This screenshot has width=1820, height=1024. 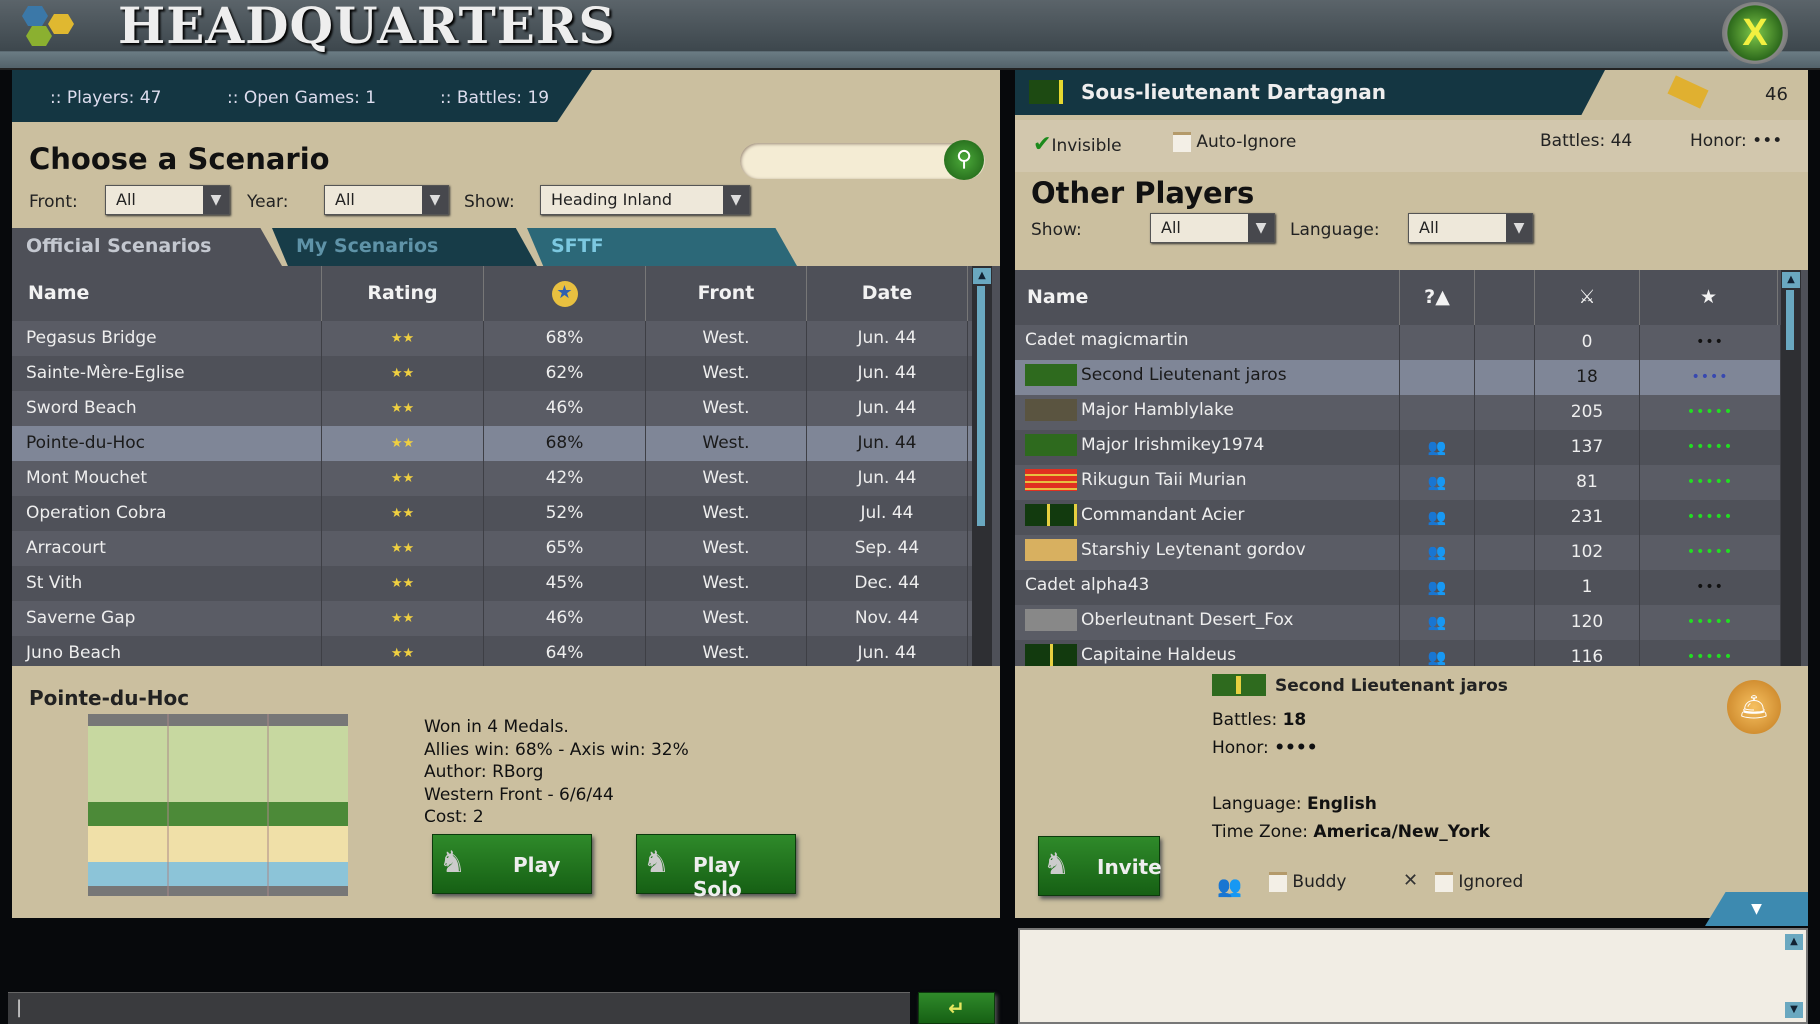 What do you see at coordinates (1688, 92) in the screenshot?
I see `gold-bar-icon` at bounding box center [1688, 92].